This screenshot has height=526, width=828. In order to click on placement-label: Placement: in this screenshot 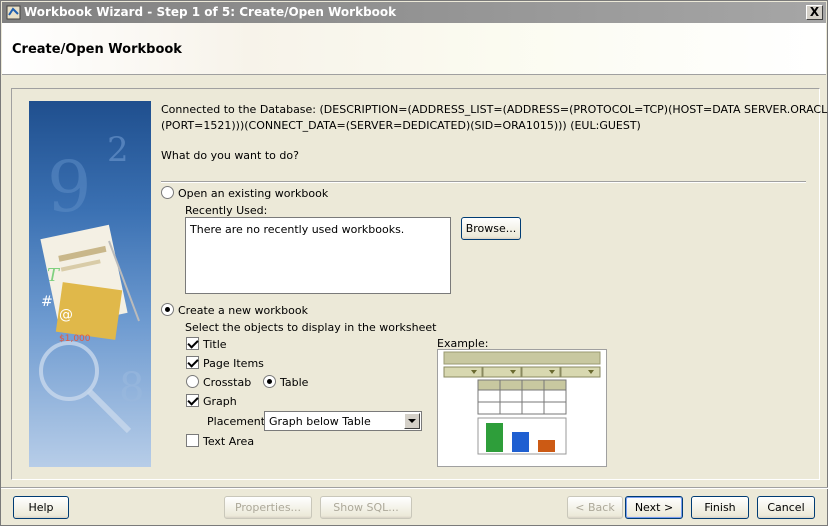, I will do `click(238, 421)`.